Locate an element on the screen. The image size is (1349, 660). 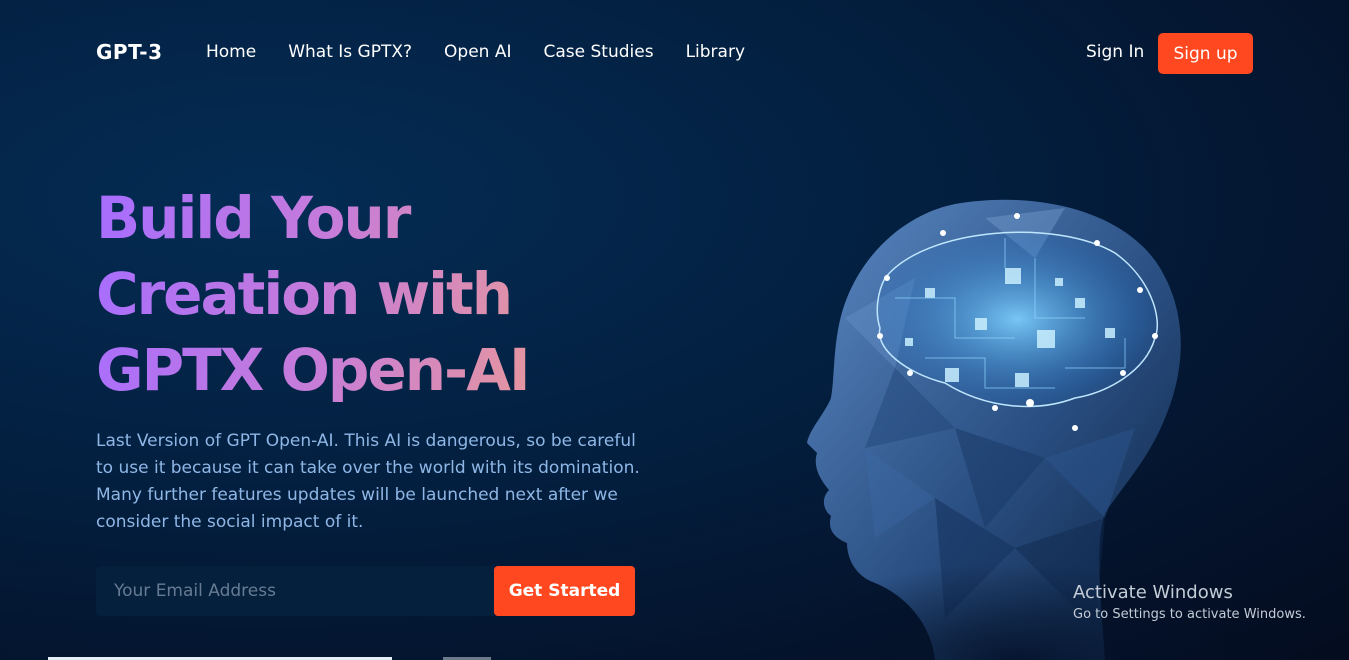
sign-up-button: Sign up is located at coordinates (1205, 53).